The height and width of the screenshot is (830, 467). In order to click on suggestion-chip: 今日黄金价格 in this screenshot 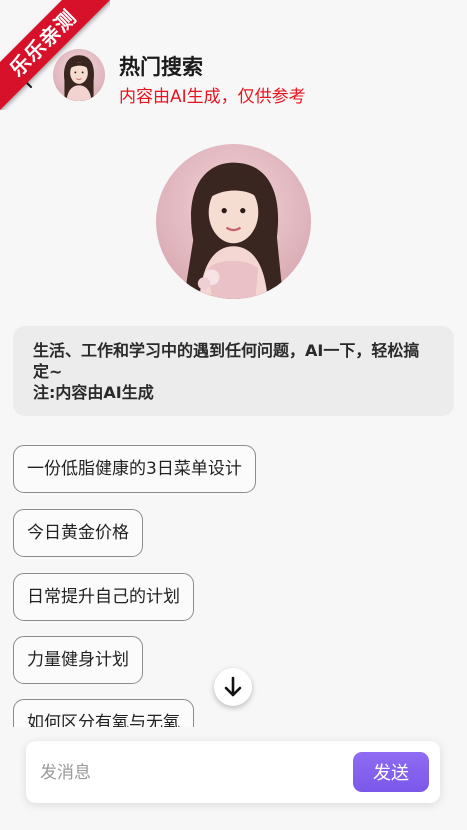, I will do `click(78, 533)`.